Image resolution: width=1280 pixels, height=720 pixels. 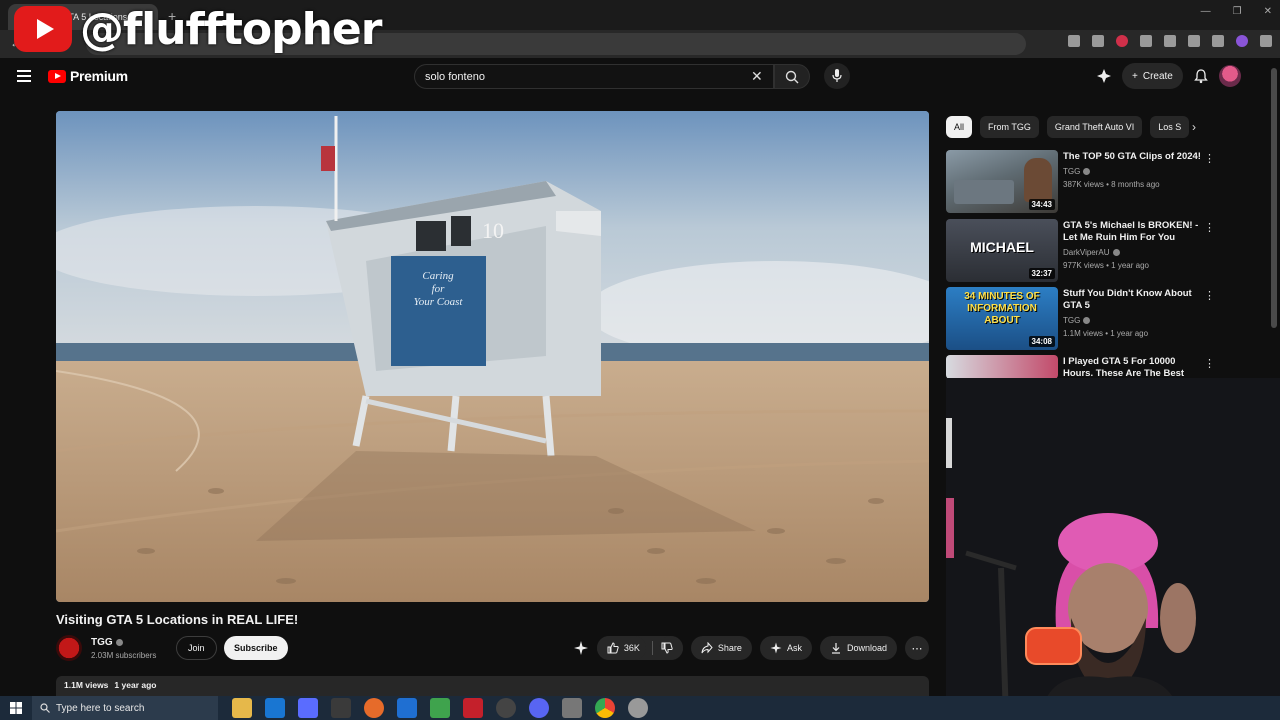 I want to click on filter-chips: All From TGG Grand Theft Auto VI Los S, so click(x=1077, y=127).